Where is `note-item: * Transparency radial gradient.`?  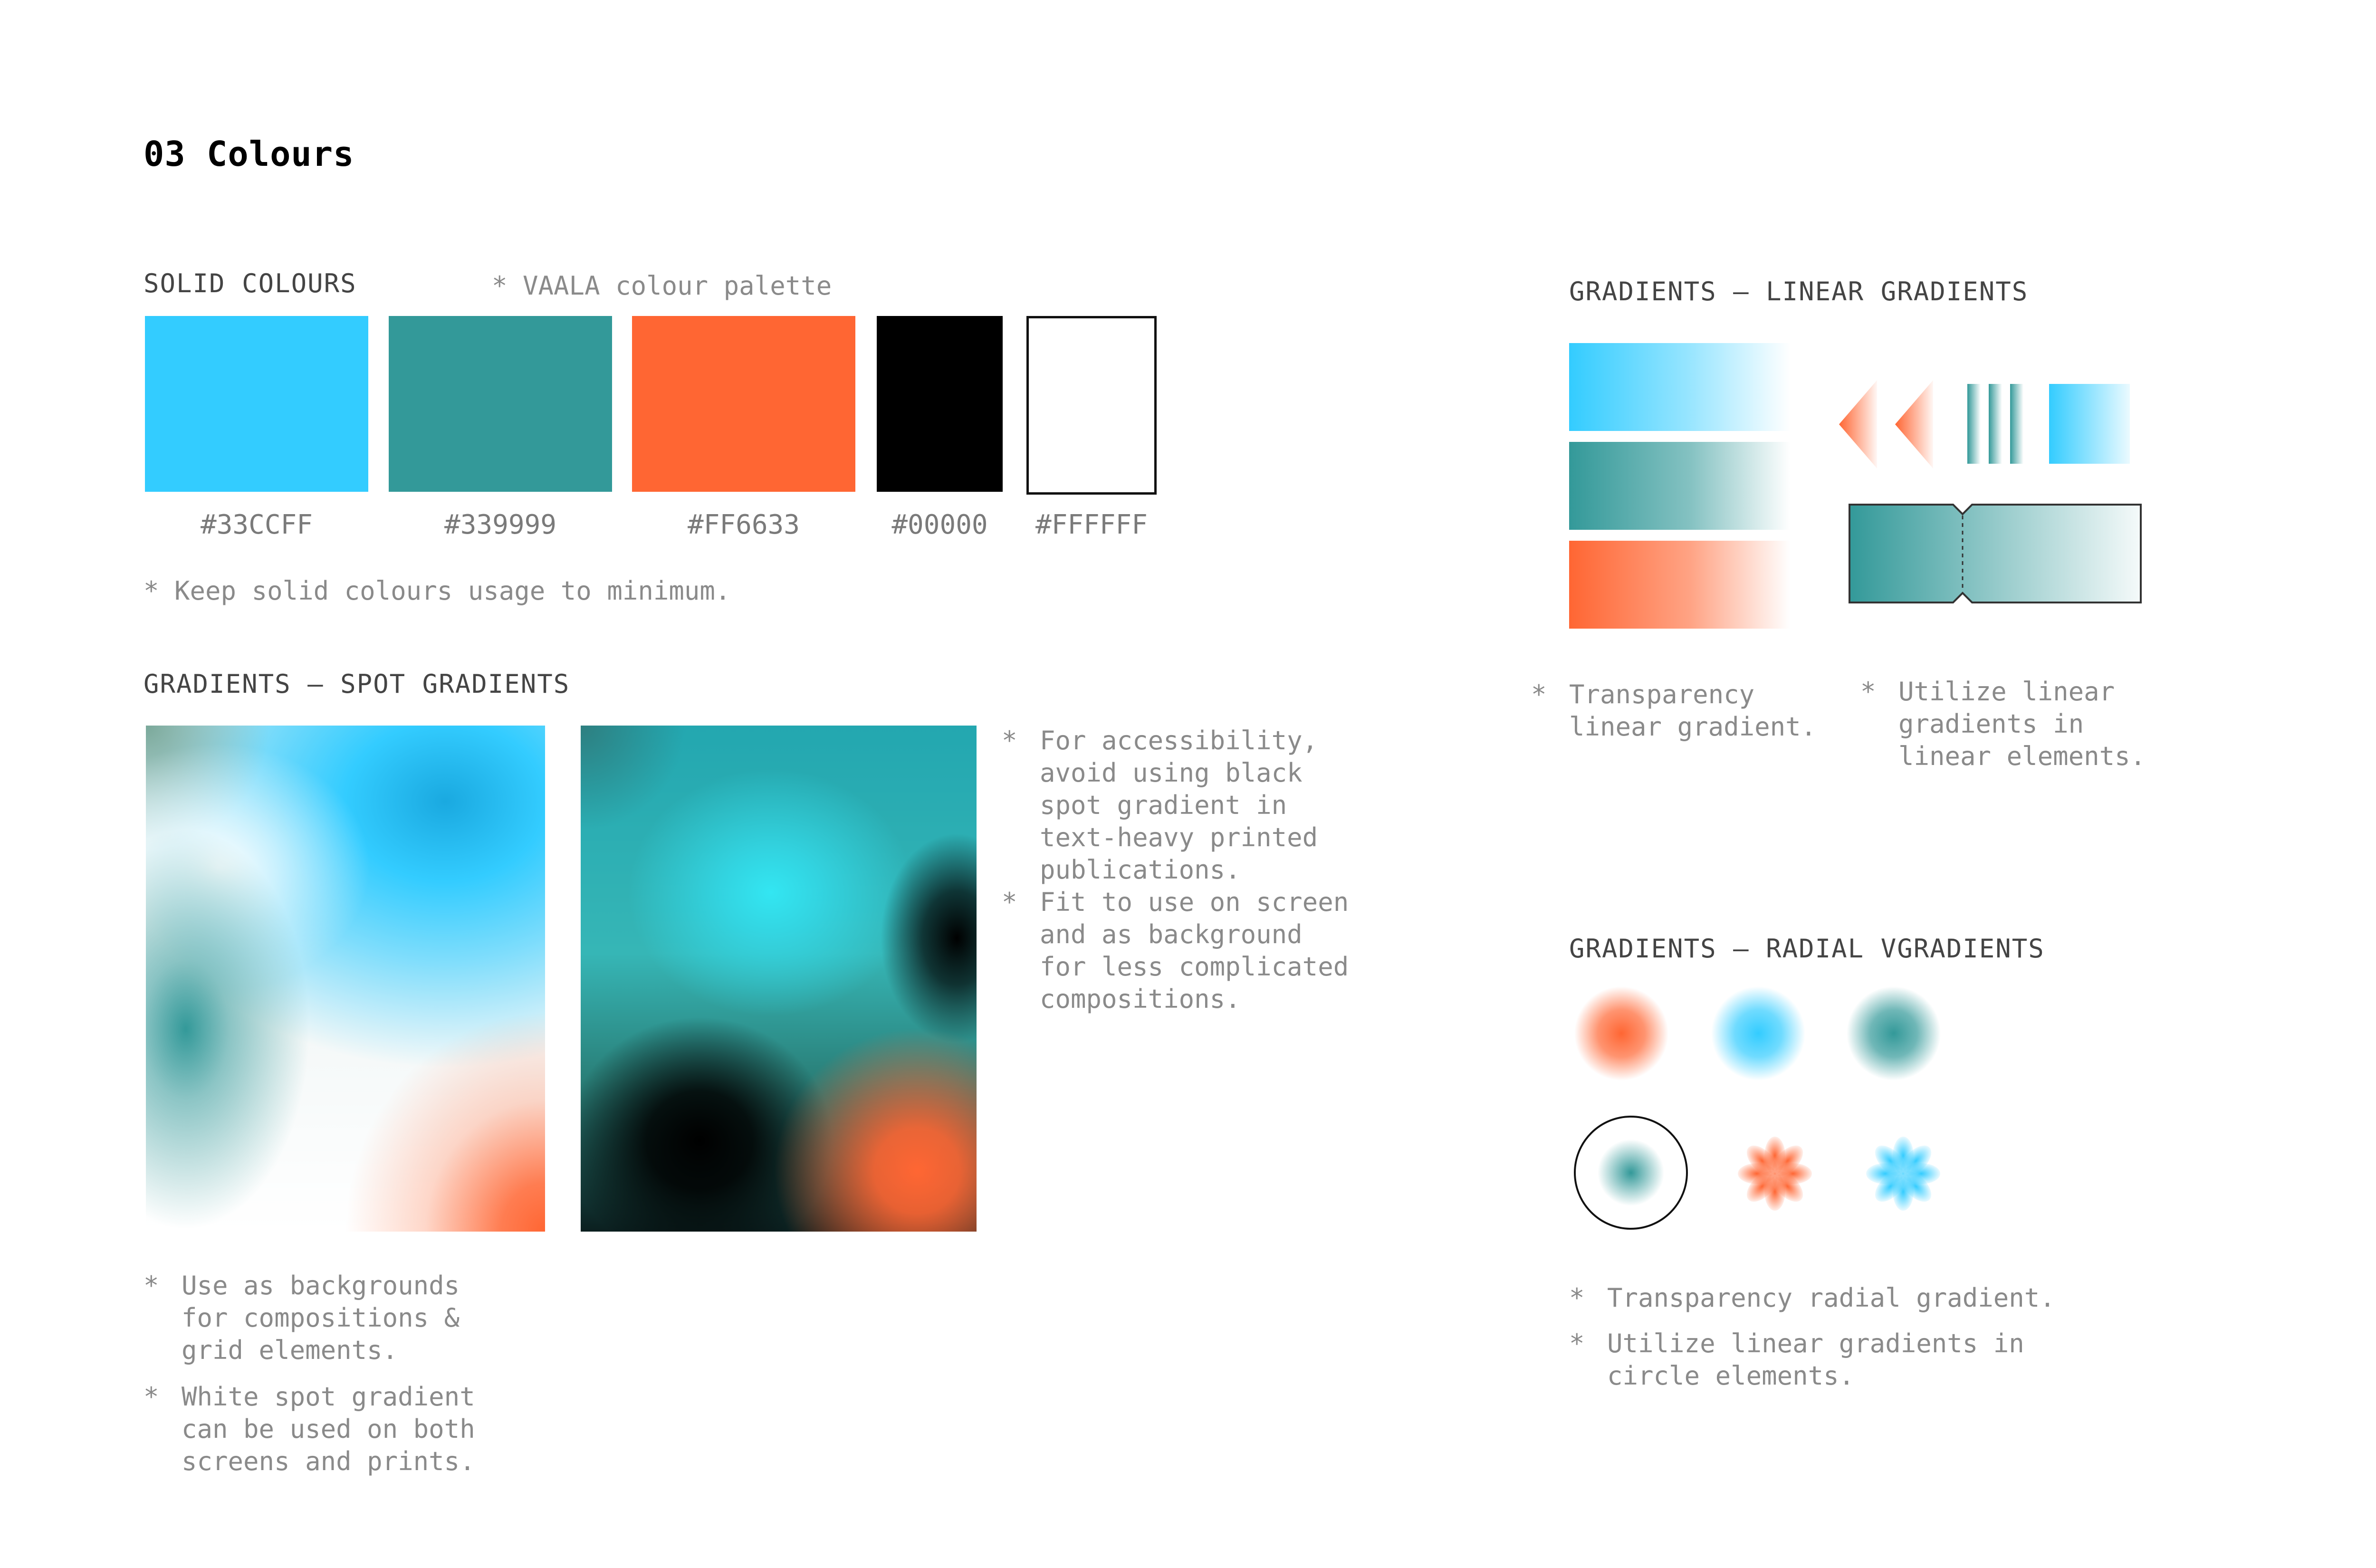
note-item: * Transparency radial gradient. is located at coordinates (1812, 1298).